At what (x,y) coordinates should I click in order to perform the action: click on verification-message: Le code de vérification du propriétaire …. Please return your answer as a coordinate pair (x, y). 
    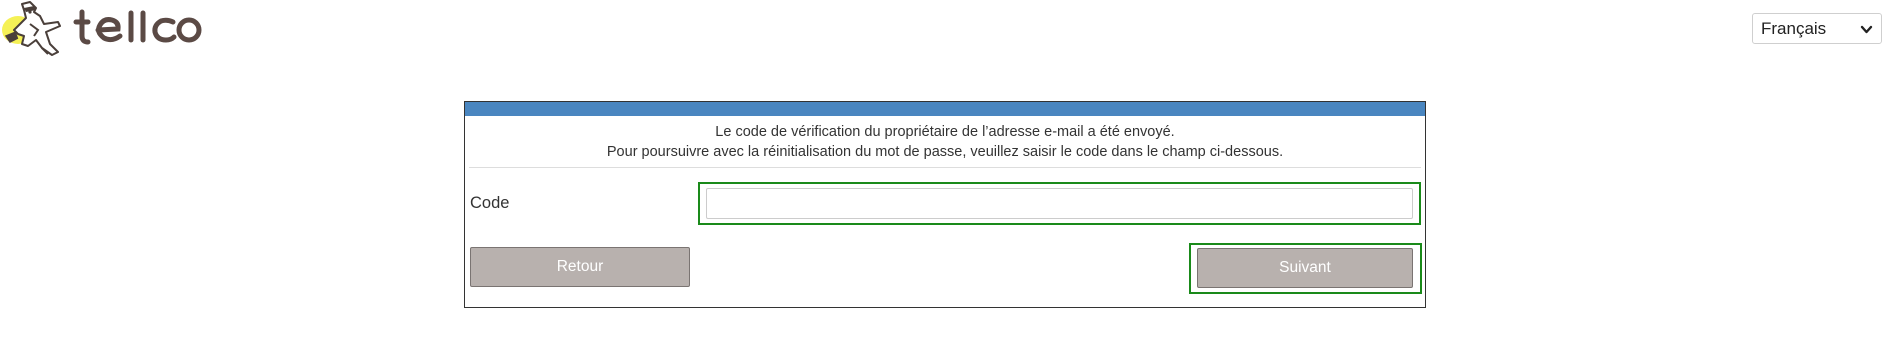
    Looking at the image, I should click on (945, 139).